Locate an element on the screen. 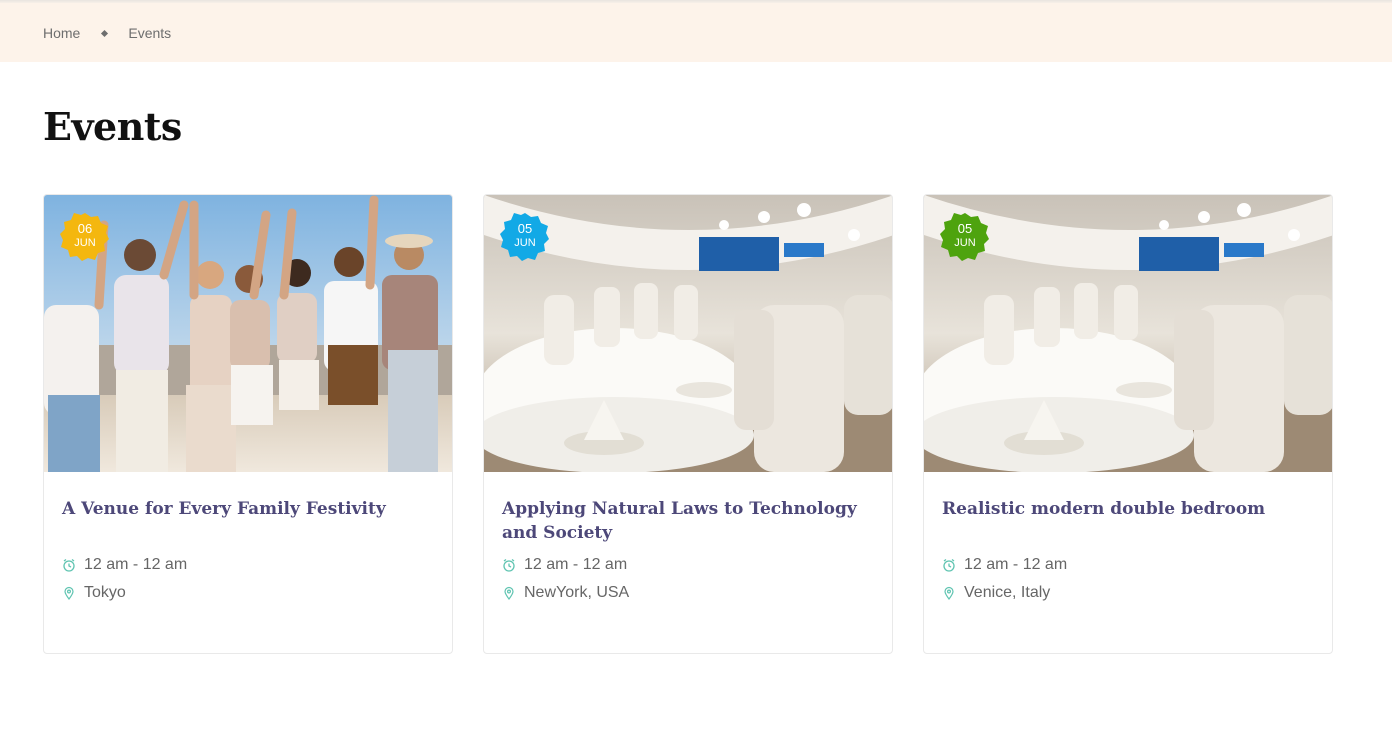 This screenshot has width=1392, height=754. event-image-group-of-friends: 06 JUN is located at coordinates (248, 333).